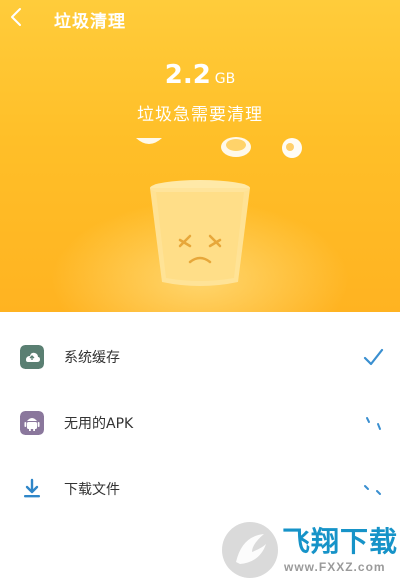 The height and width of the screenshot is (585, 400). Describe the element at coordinates (149, 141) in the screenshot. I see `particle-left` at that location.